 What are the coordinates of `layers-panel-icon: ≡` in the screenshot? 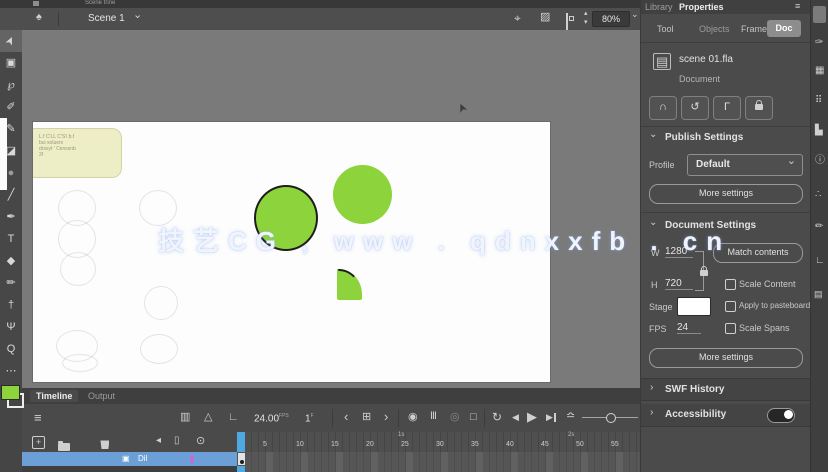 It's located at (38, 417).